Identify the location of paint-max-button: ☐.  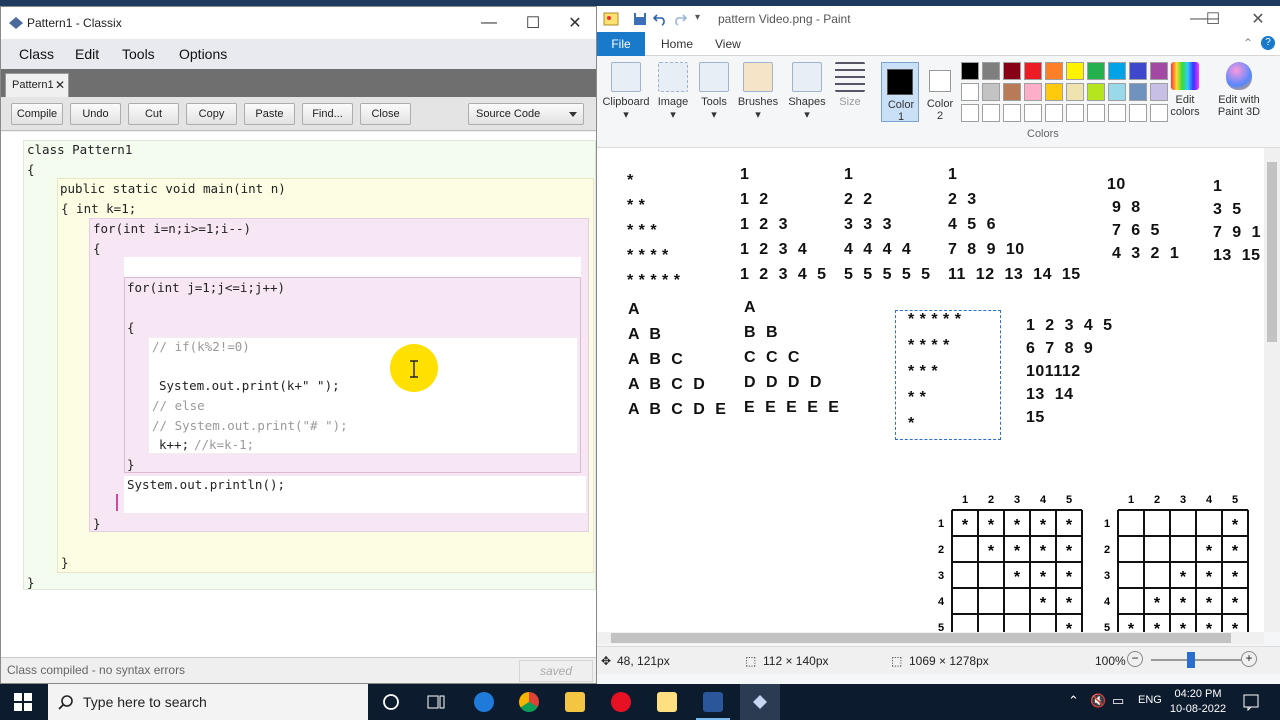
(1213, 19).